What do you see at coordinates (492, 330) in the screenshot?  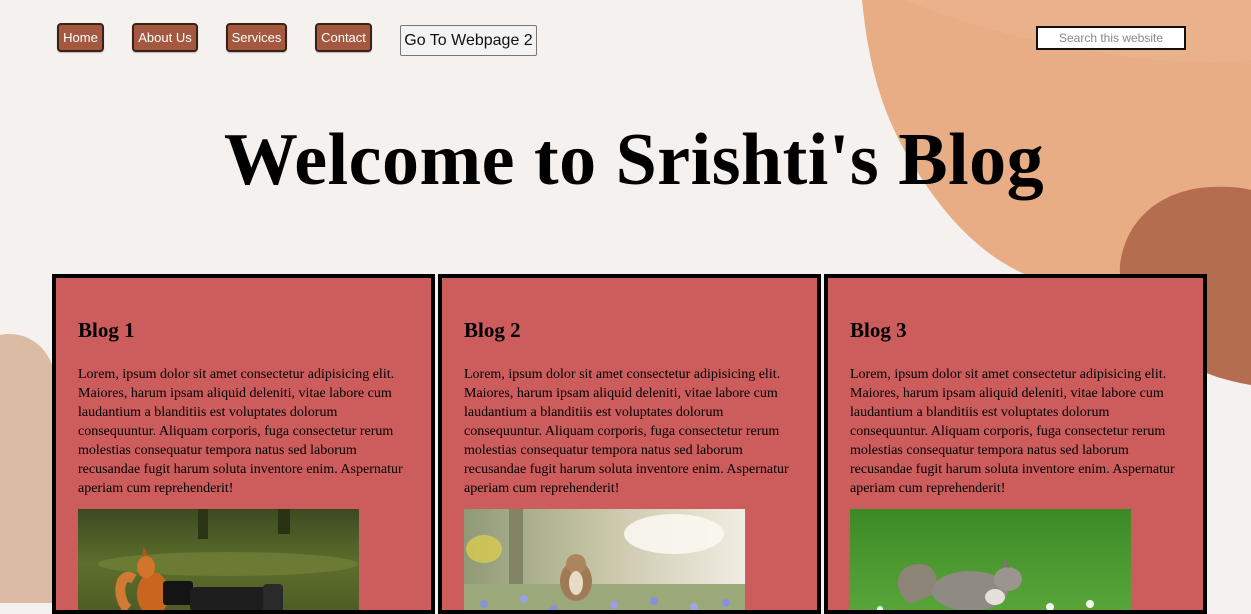 I see `blog-card-title: Blog 2` at bounding box center [492, 330].